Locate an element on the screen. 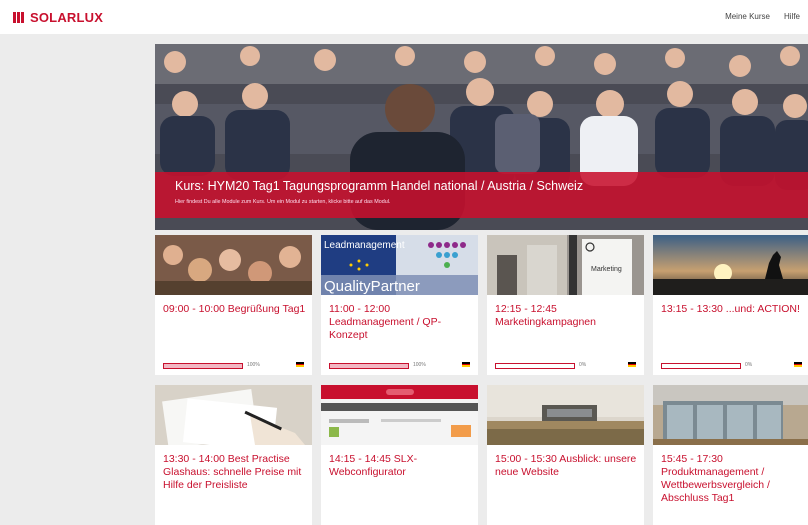 This screenshot has height=525, width=808. logo-bars-icon is located at coordinates (19, 17).